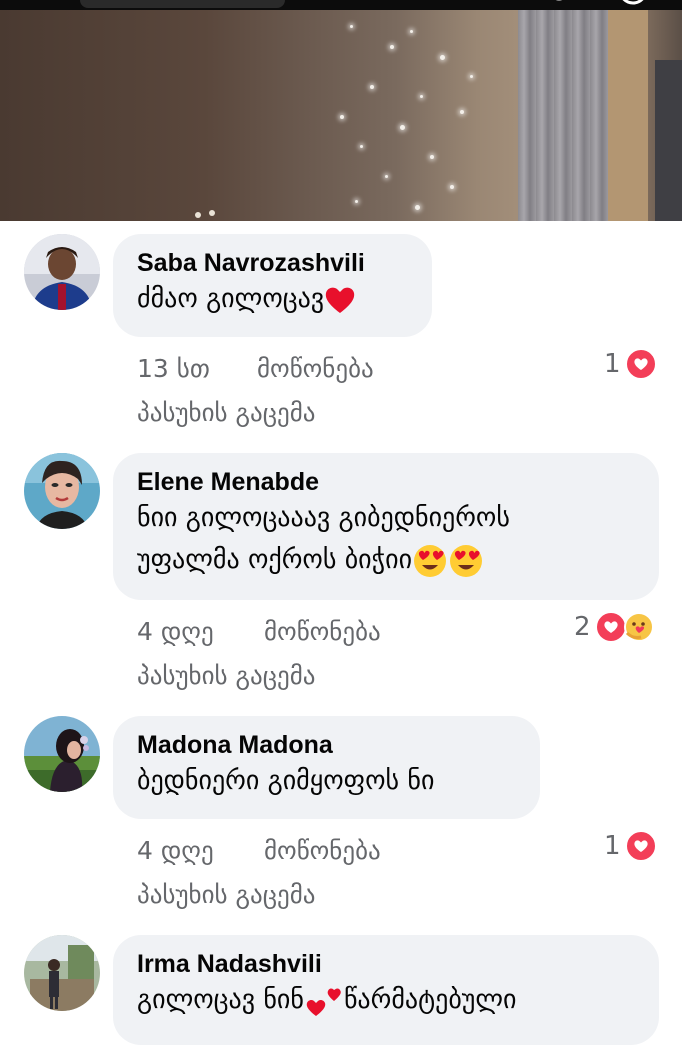  Describe the element at coordinates (286, 781) in the screenshot. I see `comment-text-line: ბედნიერი გიმყოფოს ნი` at that location.